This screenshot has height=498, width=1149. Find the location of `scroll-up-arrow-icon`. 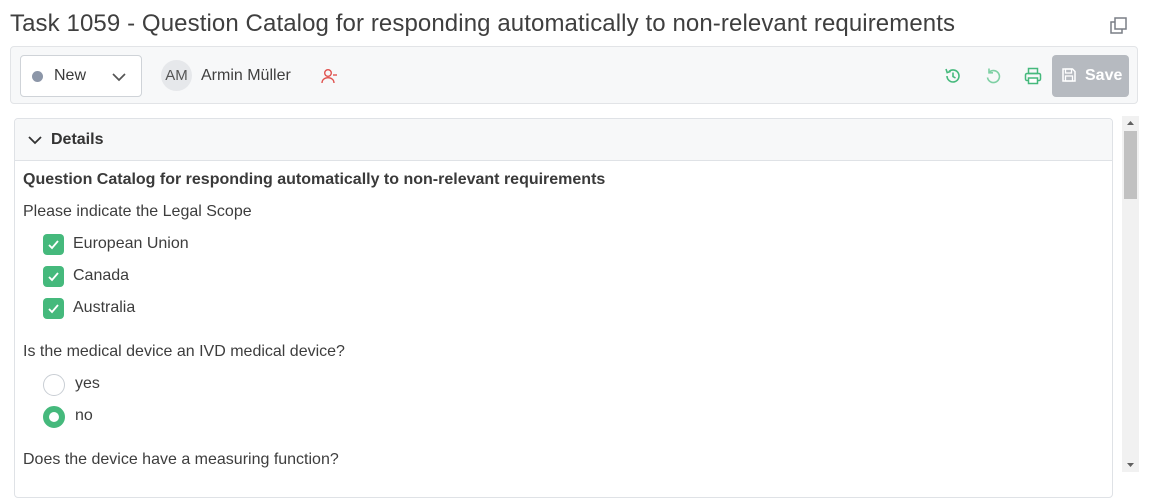

scroll-up-arrow-icon is located at coordinates (1130, 123).